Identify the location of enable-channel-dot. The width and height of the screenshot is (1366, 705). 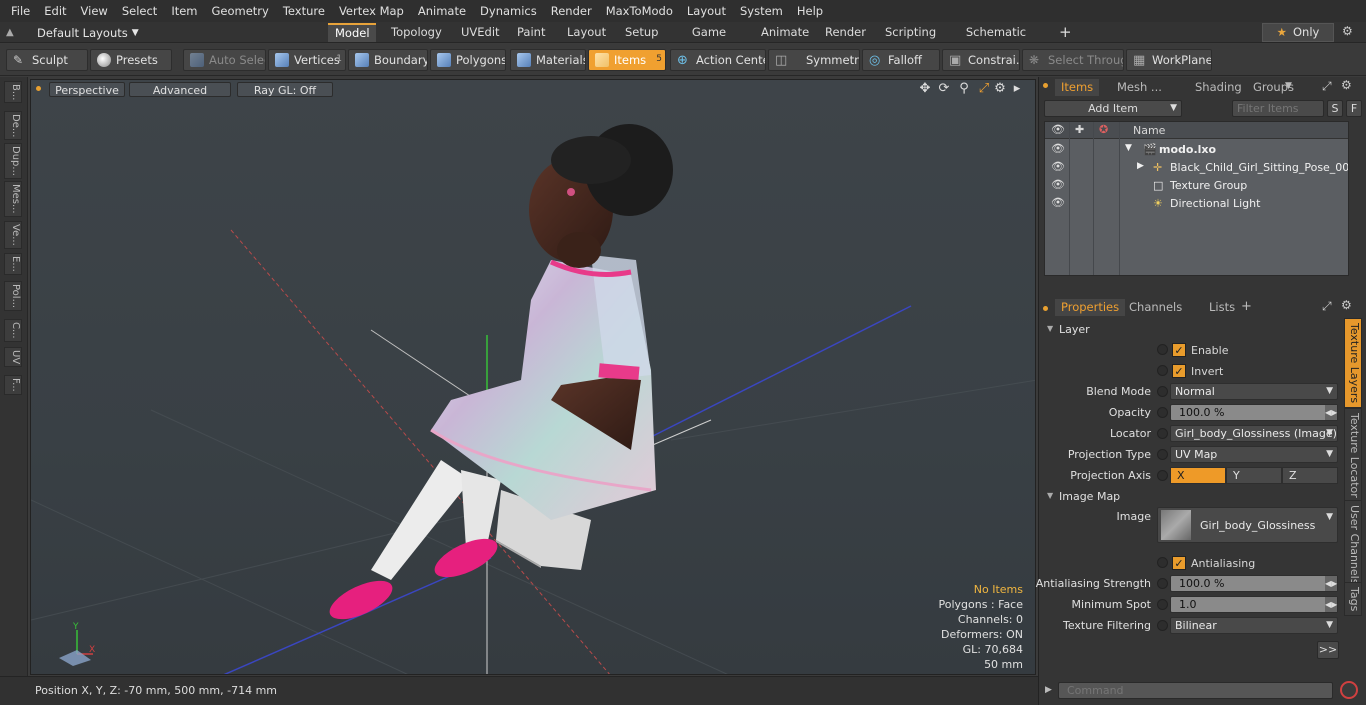
(1162, 349).